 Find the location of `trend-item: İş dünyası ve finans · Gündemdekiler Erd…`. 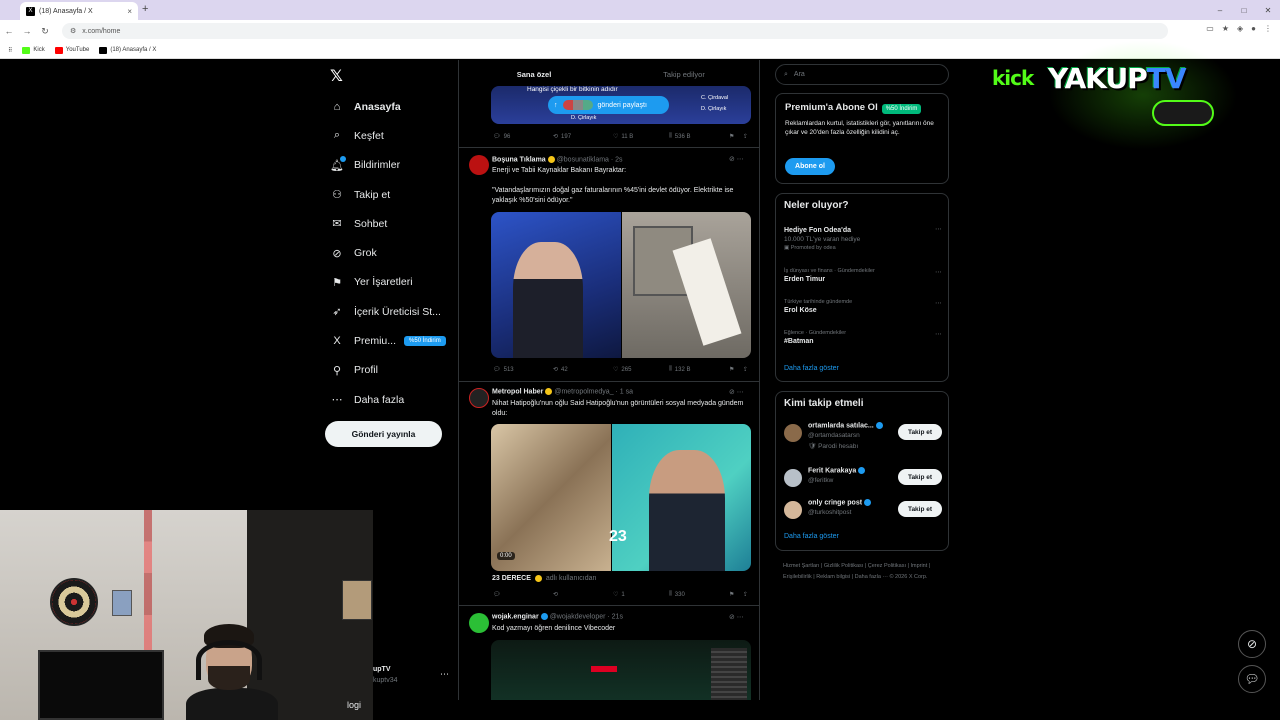

trend-item: İş dünyası ve finans · Gündemdekiler Erd… is located at coordinates (863, 275).